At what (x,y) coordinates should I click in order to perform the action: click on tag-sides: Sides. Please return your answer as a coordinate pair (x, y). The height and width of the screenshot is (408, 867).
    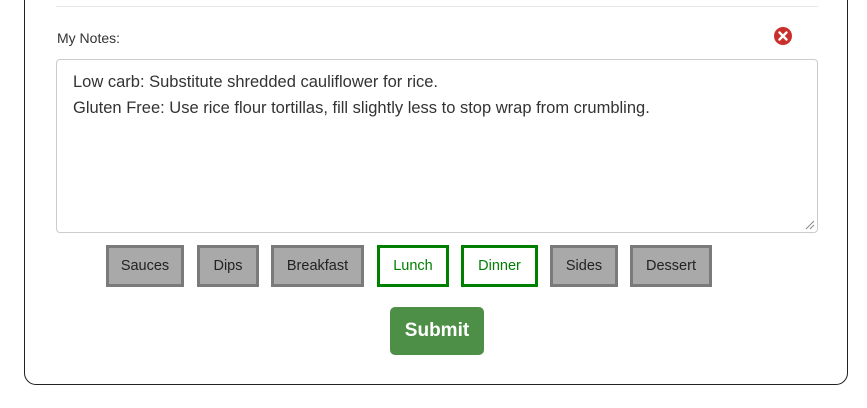
    Looking at the image, I should click on (584, 266).